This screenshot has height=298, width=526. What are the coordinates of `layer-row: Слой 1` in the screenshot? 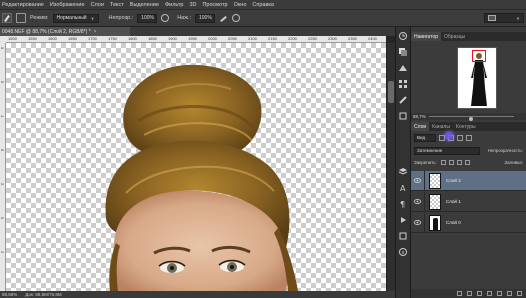 It's located at (468, 201).